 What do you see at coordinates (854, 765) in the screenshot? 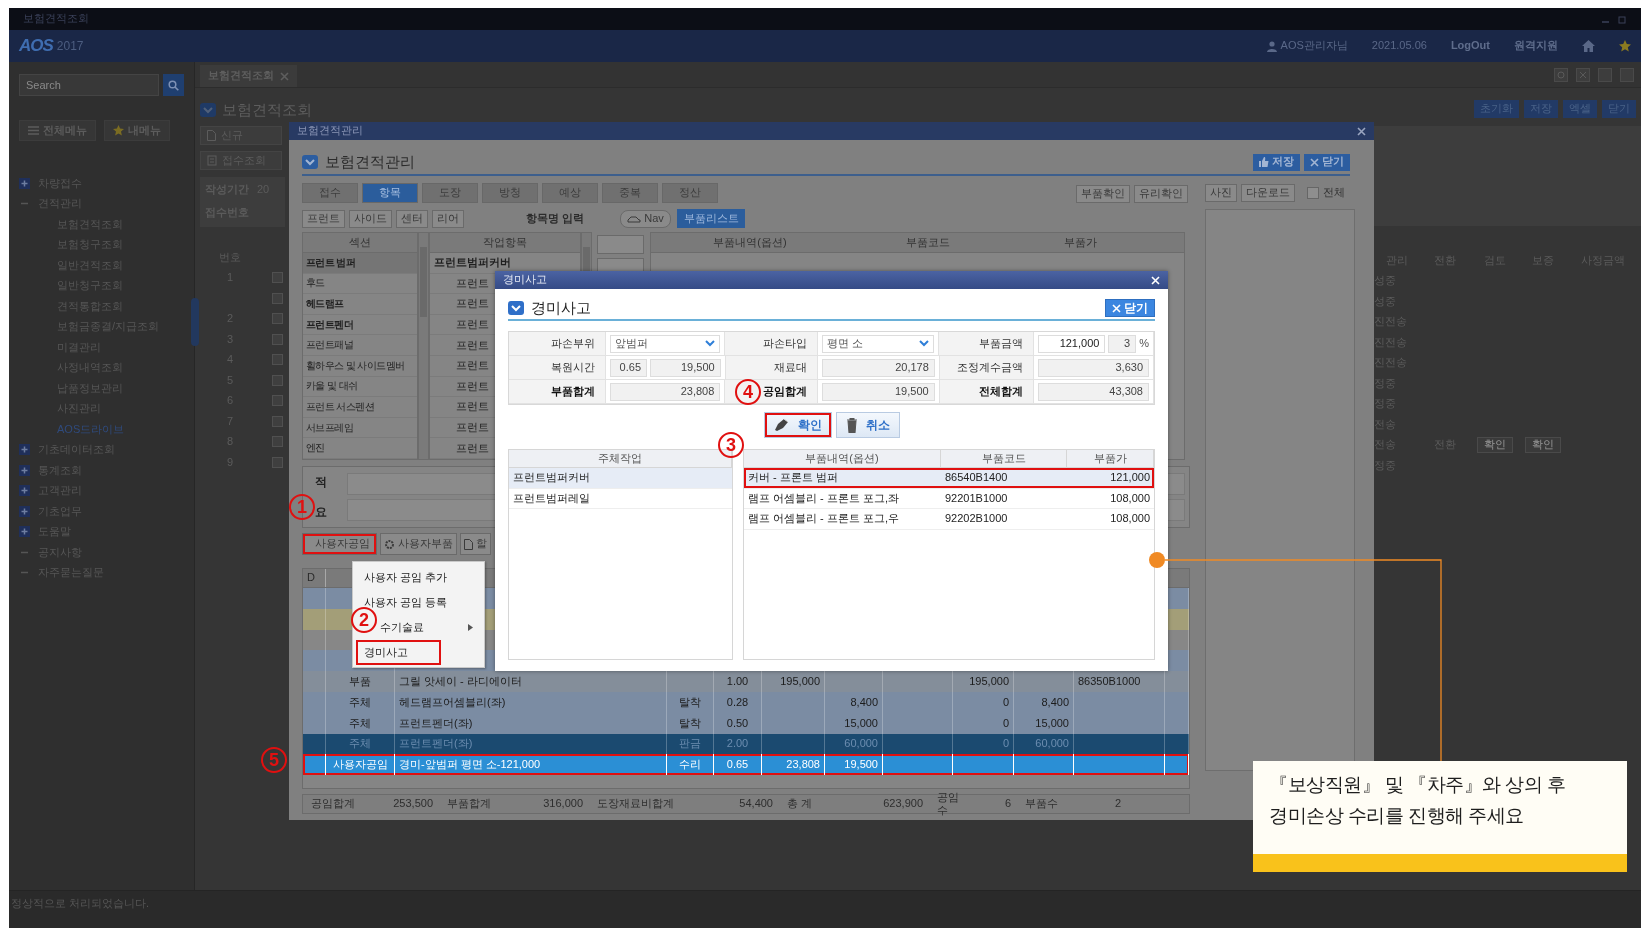
I see `grid-cell: 19,500` at bounding box center [854, 765].